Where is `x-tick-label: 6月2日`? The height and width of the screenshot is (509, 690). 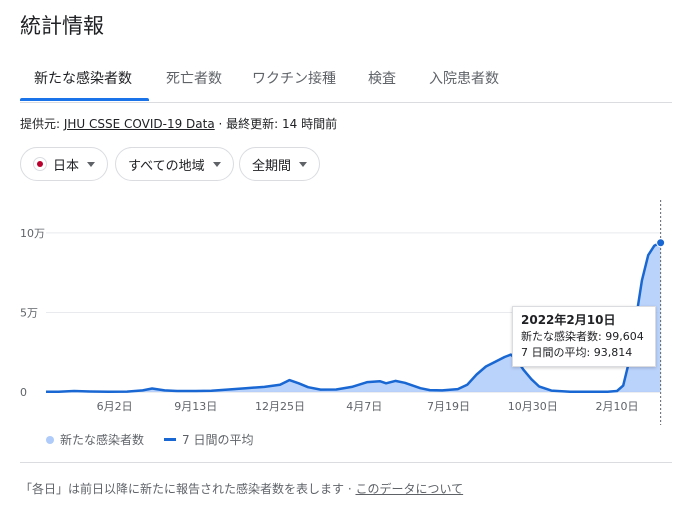
x-tick-label: 6月2日 is located at coordinates (115, 406).